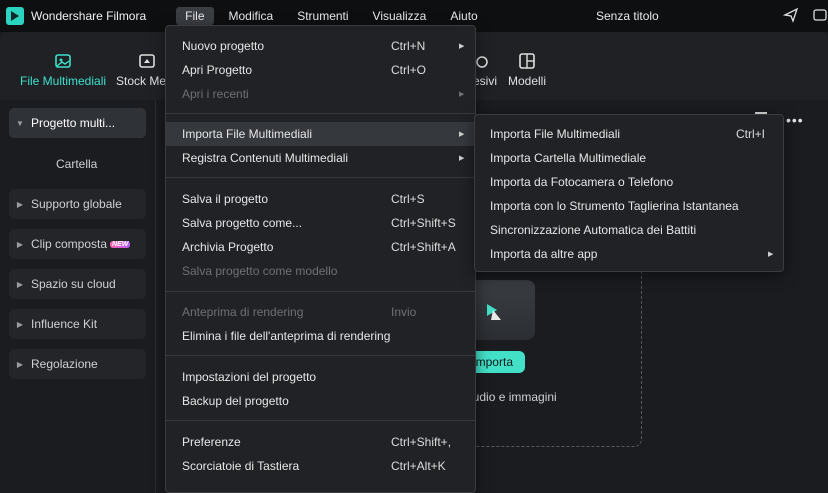 This screenshot has height=493, width=828. Describe the element at coordinates (223, 46) in the screenshot. I see `menu-item-label: Nuovo progetto` at that location.